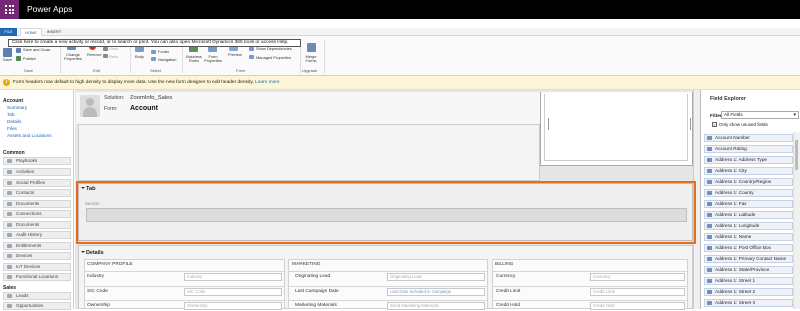 The image size is (800, 311). What do you see at coordinates (31, 32) in the screenshot?
I see `tab-home: HOME` at bounding box center [31, 32].